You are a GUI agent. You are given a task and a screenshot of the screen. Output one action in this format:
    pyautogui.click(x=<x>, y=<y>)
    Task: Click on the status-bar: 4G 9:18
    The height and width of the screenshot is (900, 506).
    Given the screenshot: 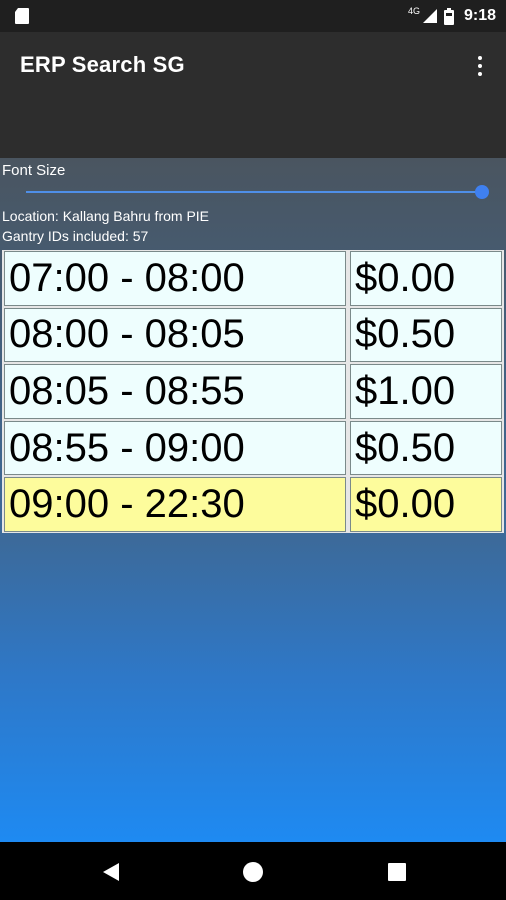 What is the action you would take?
    pyautogui.click(x=253, y=16)
    